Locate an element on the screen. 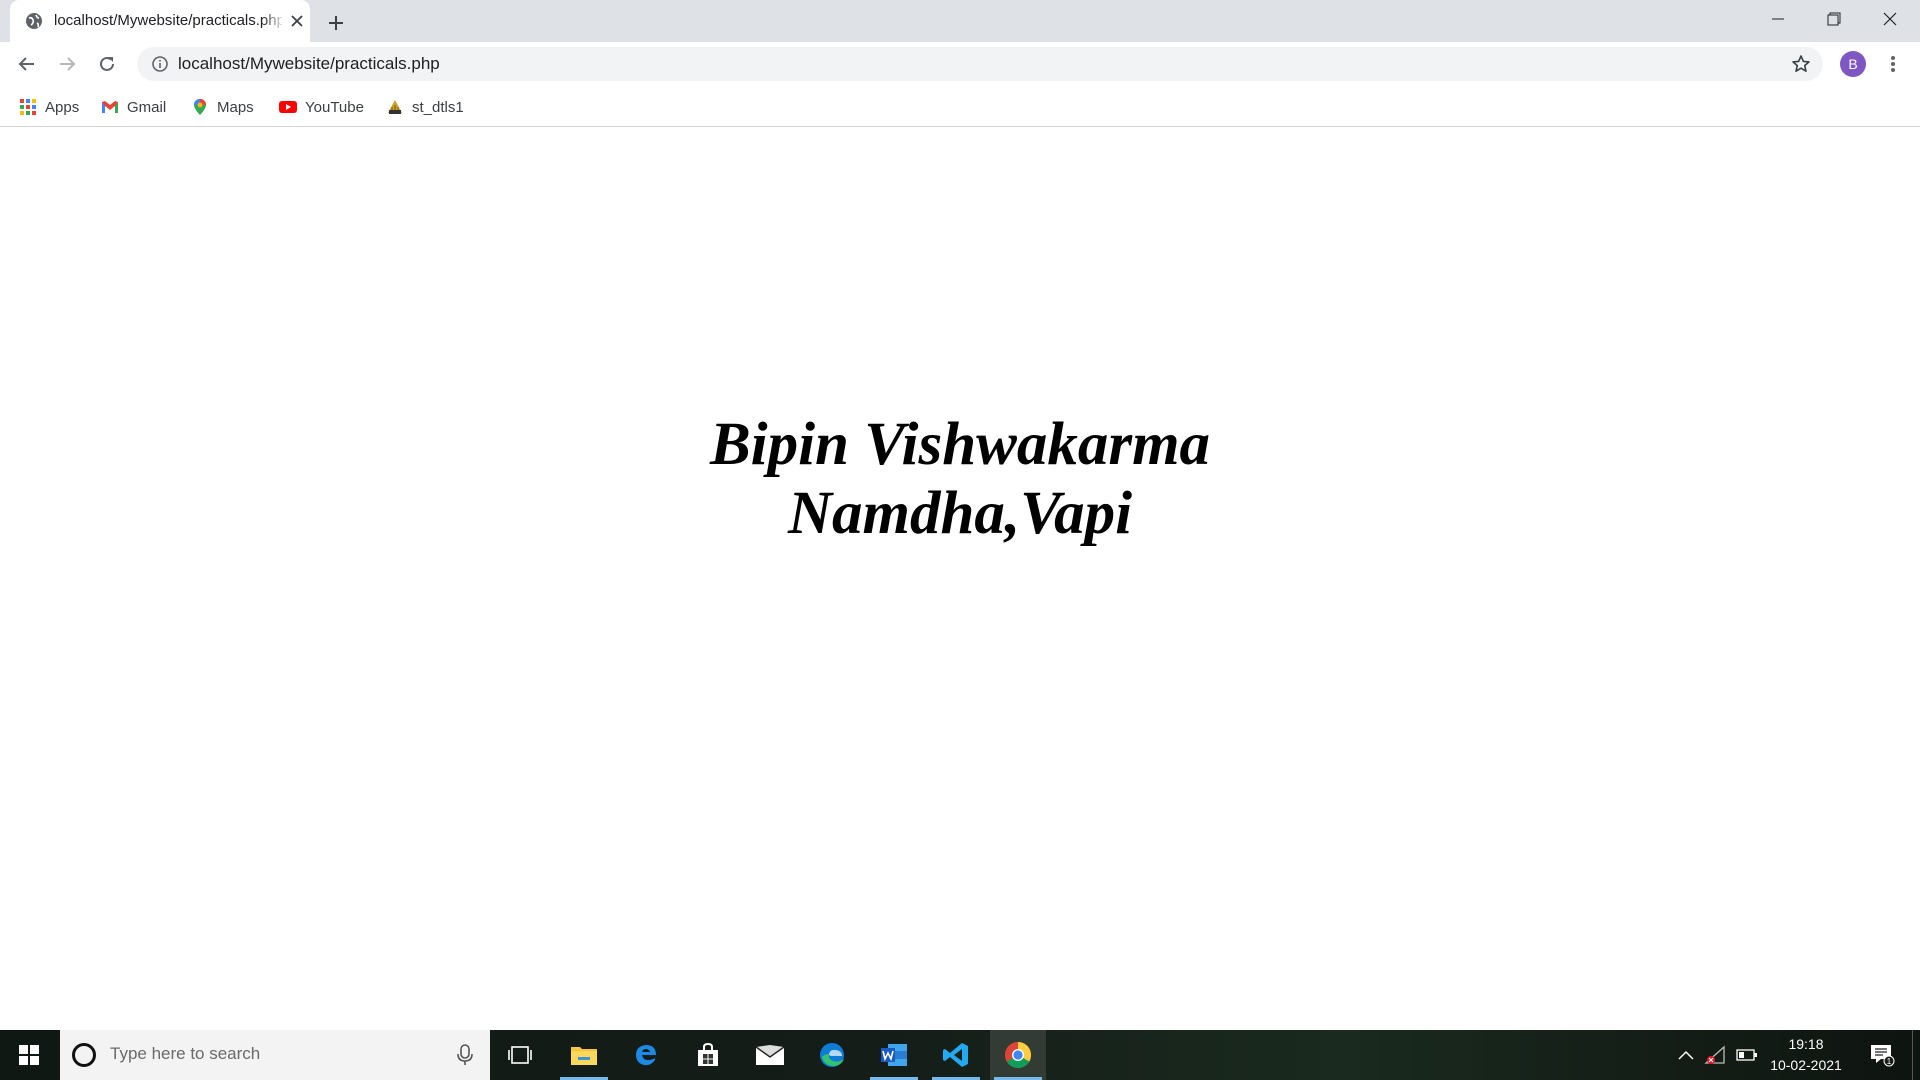 This screenshot has width=1920, height=1080. folder-icon is located at coordinates (584, 1056).